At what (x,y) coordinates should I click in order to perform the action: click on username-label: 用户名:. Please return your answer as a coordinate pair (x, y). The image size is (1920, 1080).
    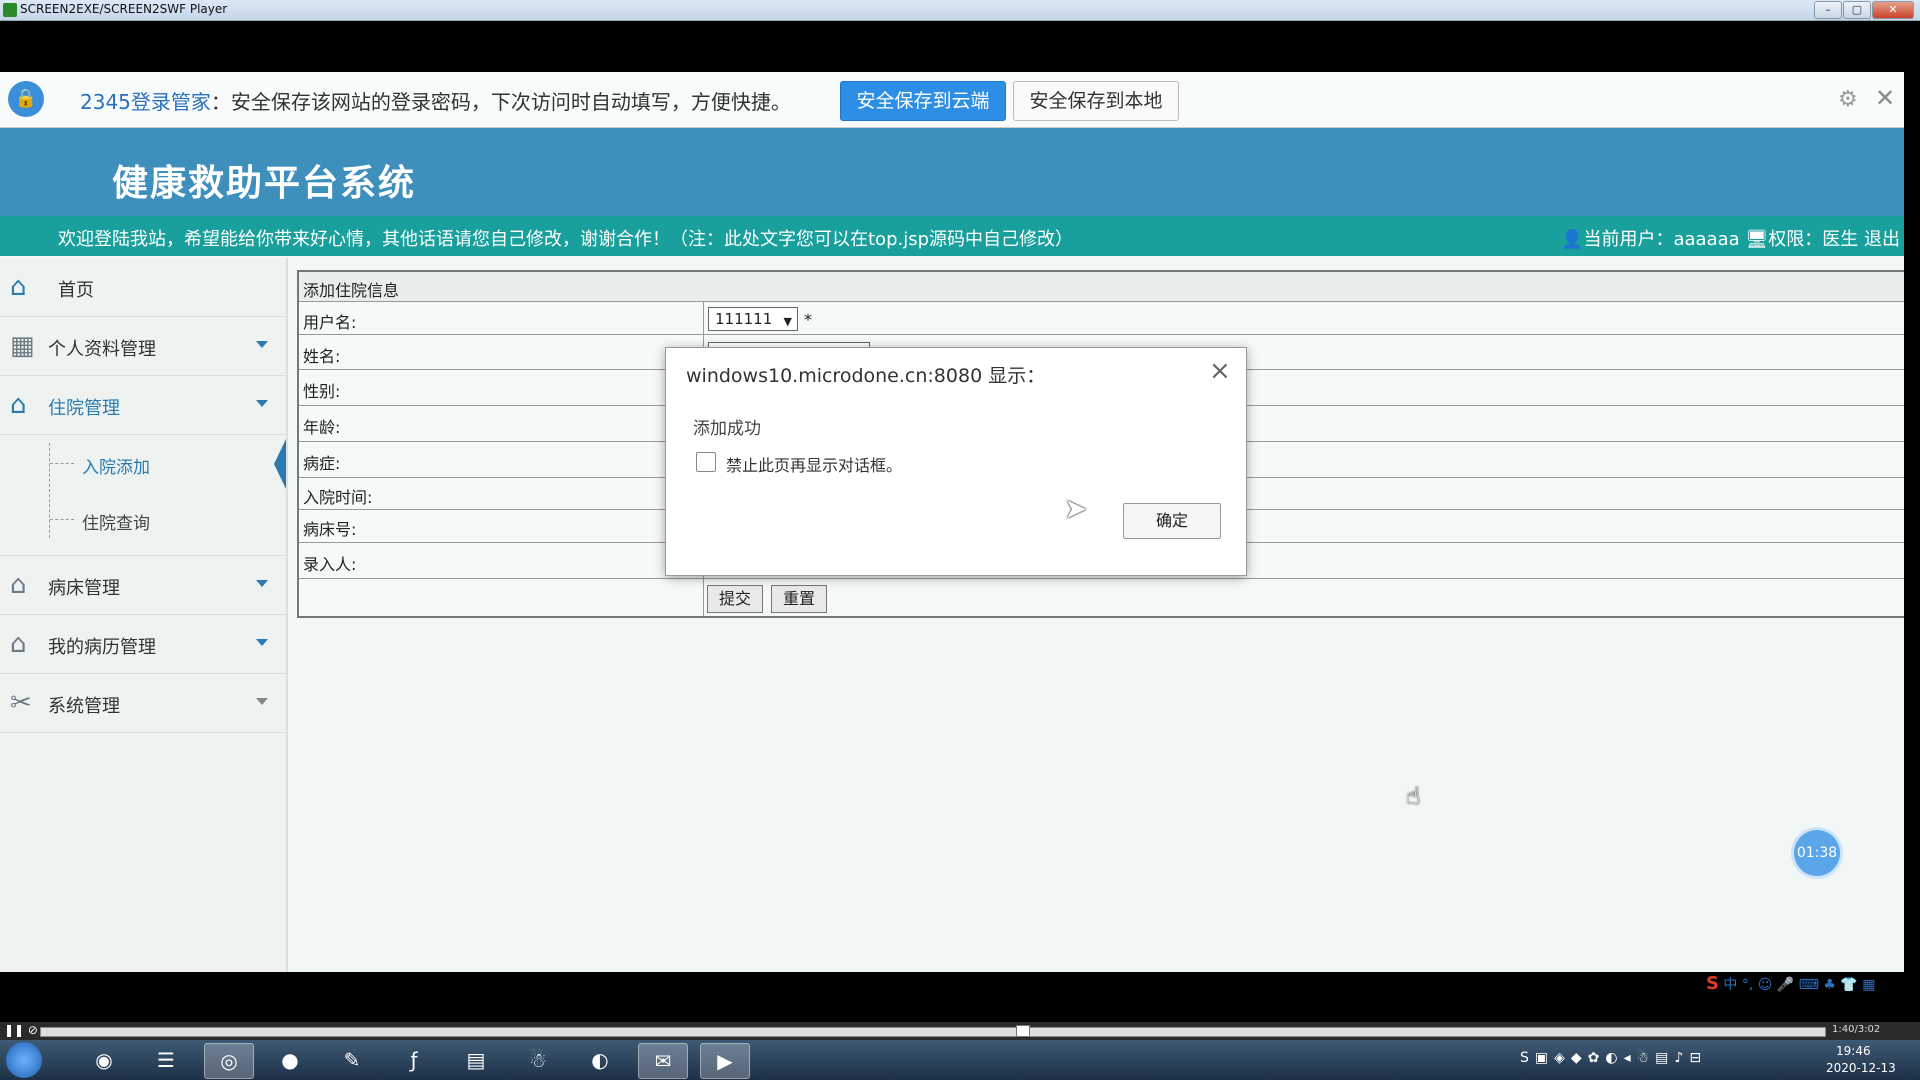
    Looking at the image, I should click on (330, 322).